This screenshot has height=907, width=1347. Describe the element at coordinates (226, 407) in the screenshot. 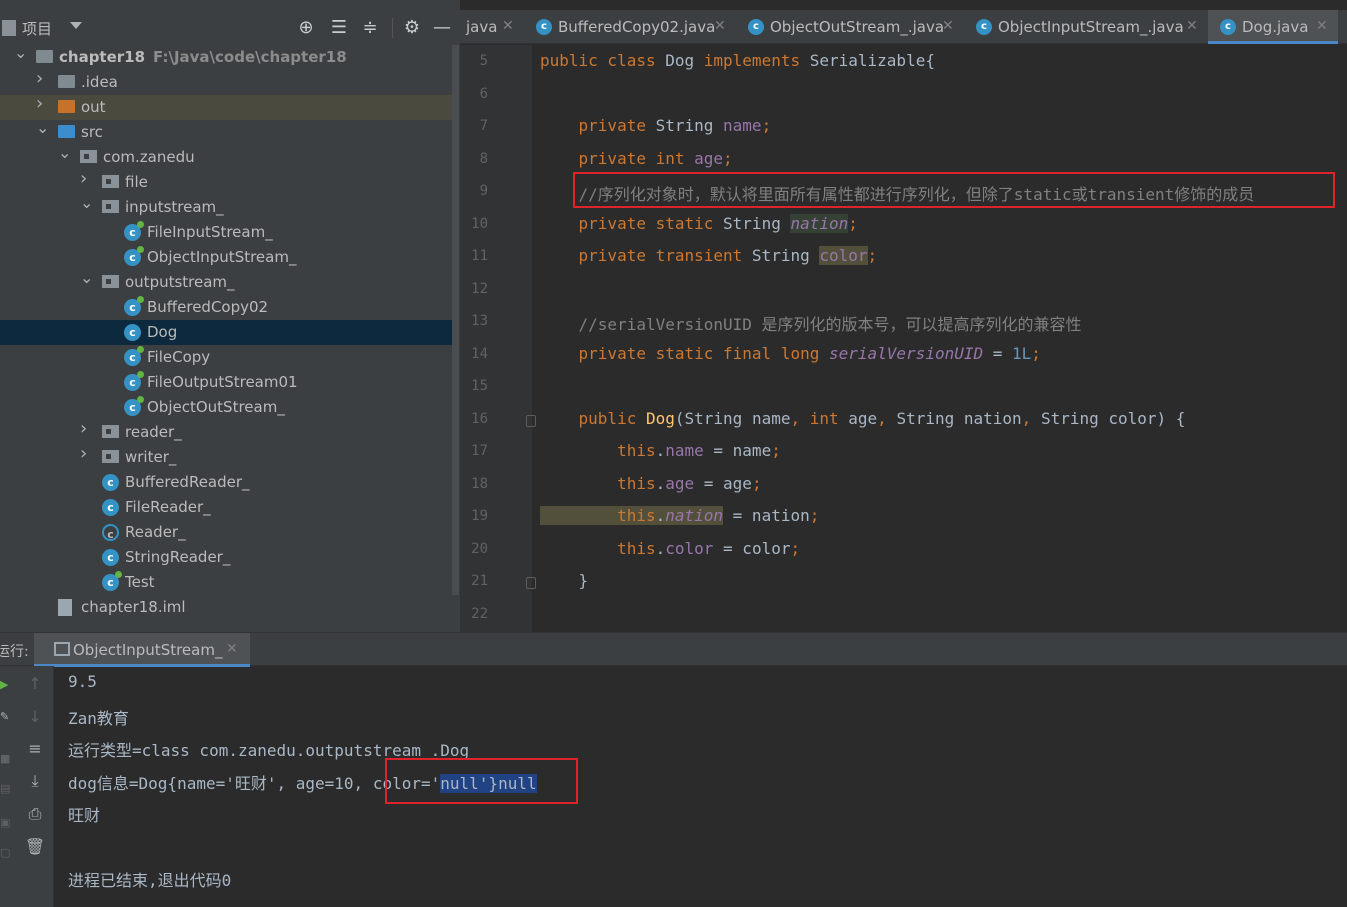

I see `tree-item: c ObjectOutStream_` at that location.